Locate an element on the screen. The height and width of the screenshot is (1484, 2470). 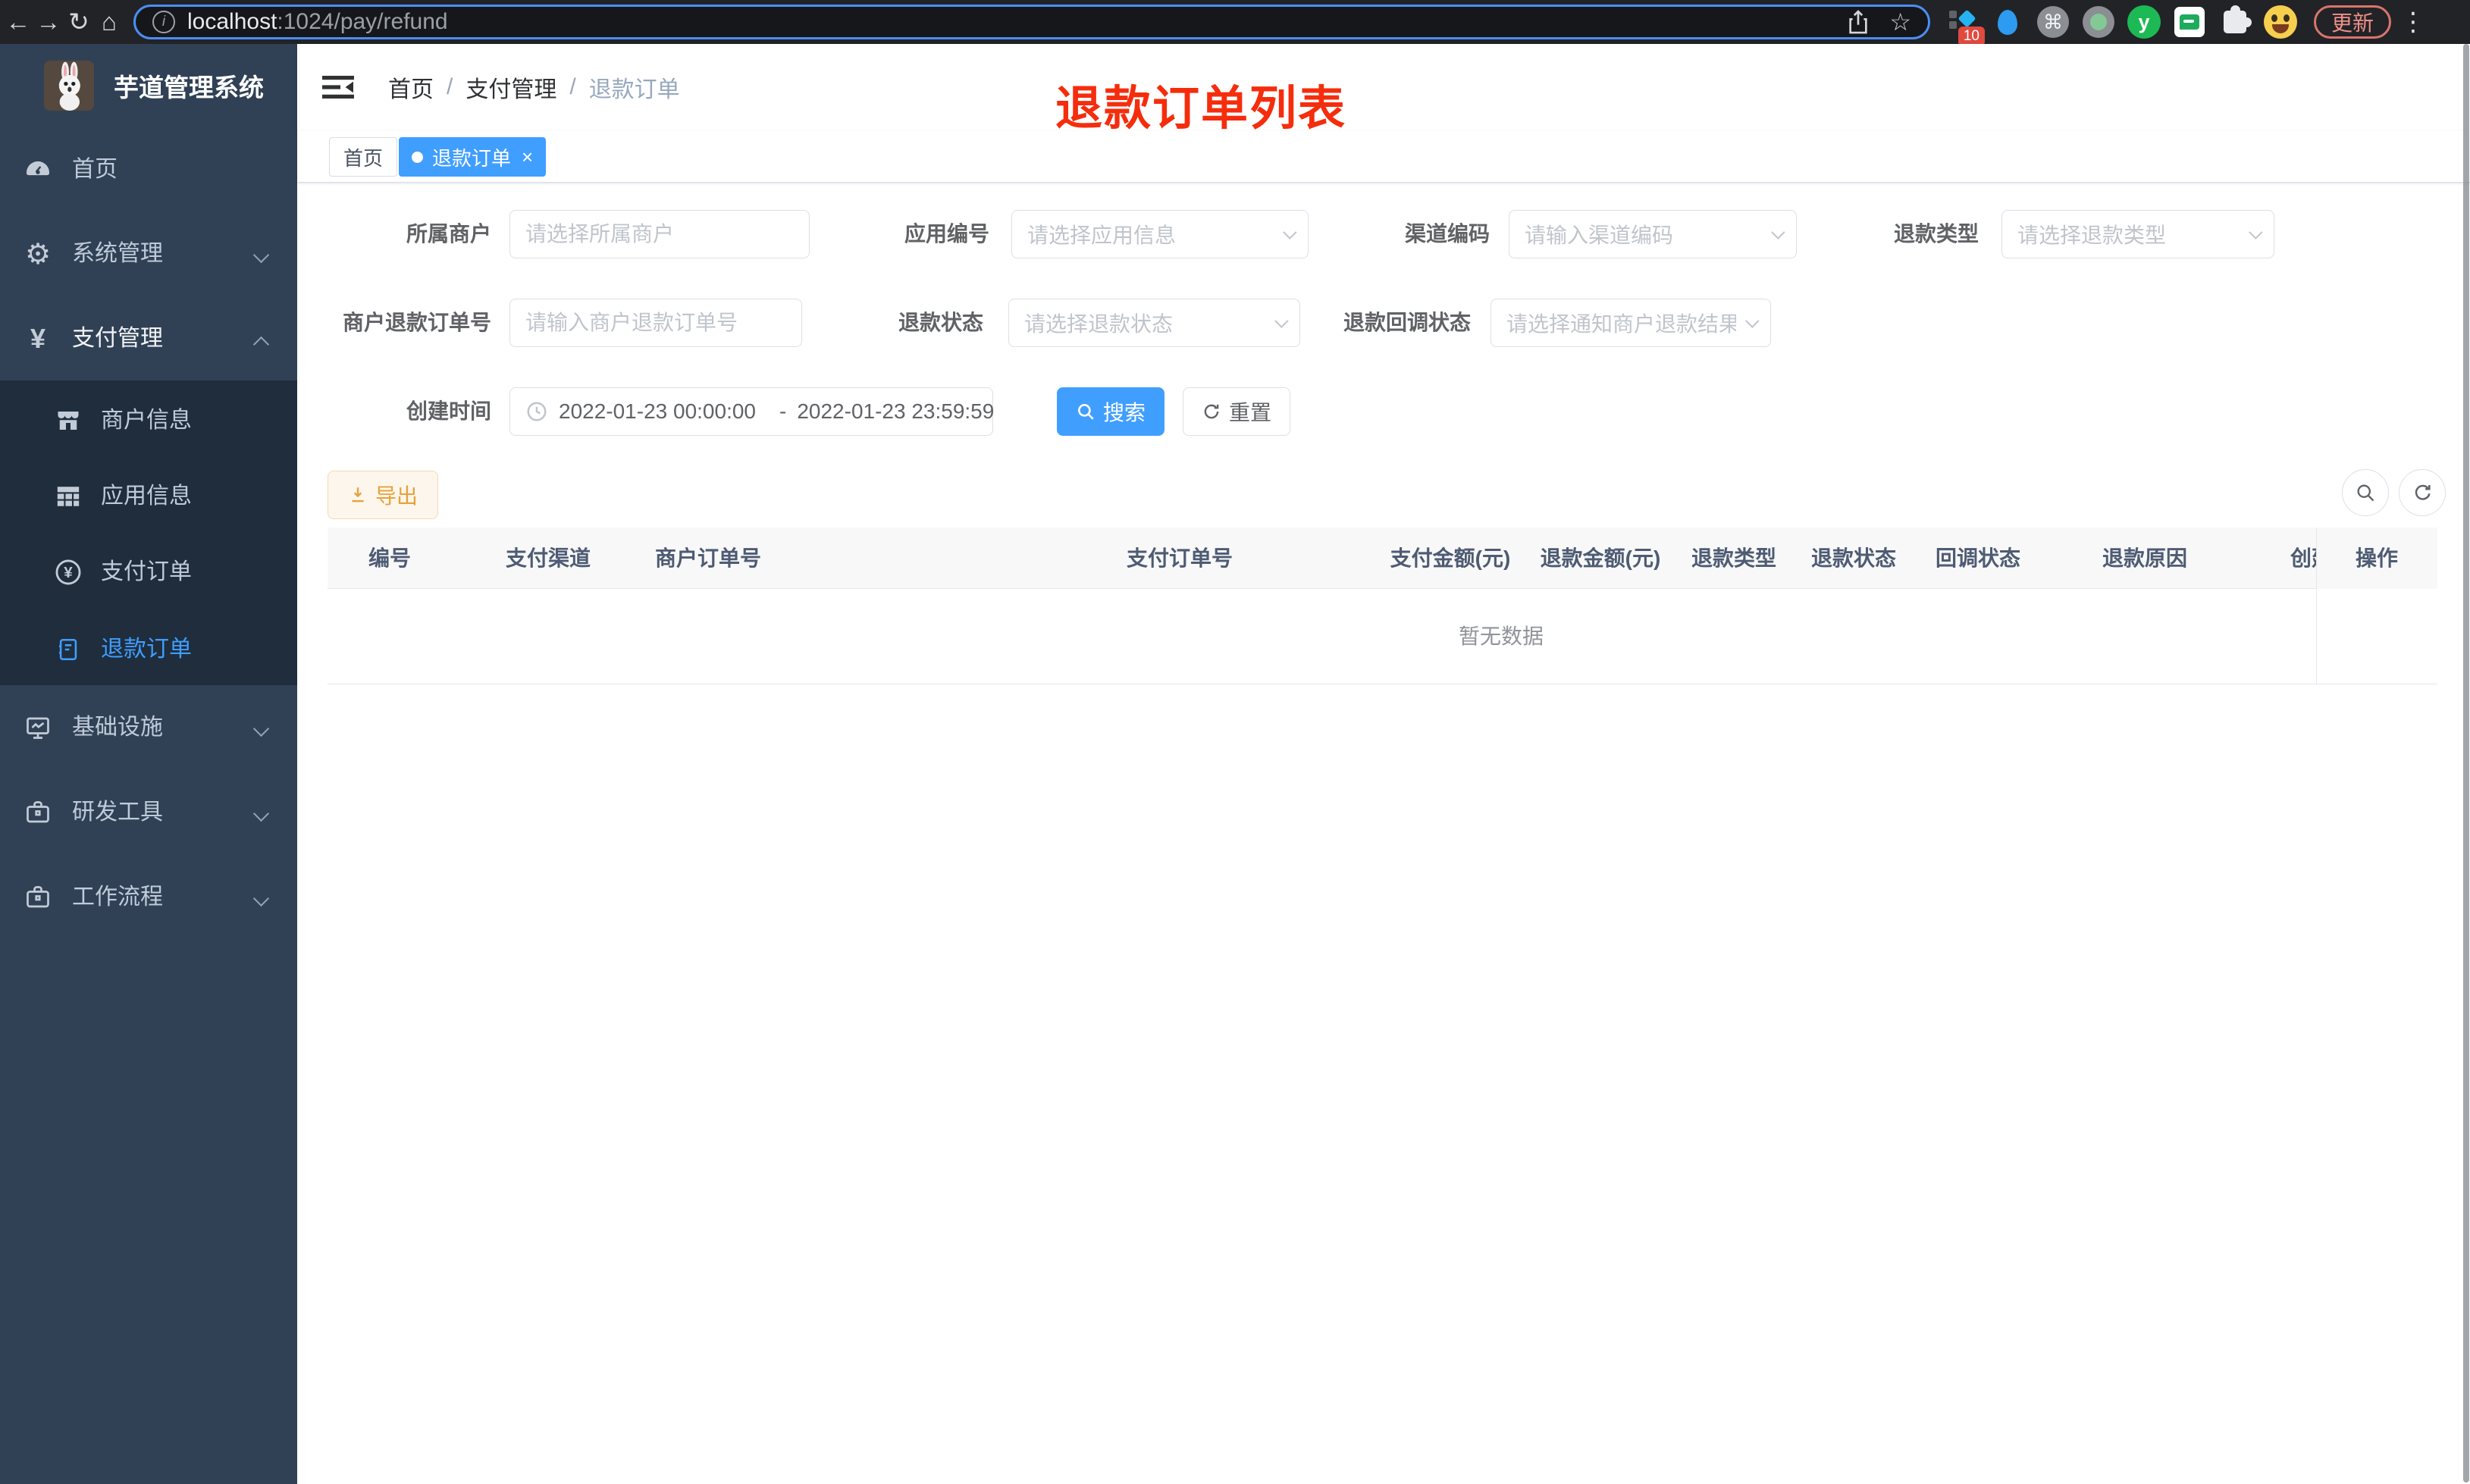
download-icon is located at coordinates (358, 495).